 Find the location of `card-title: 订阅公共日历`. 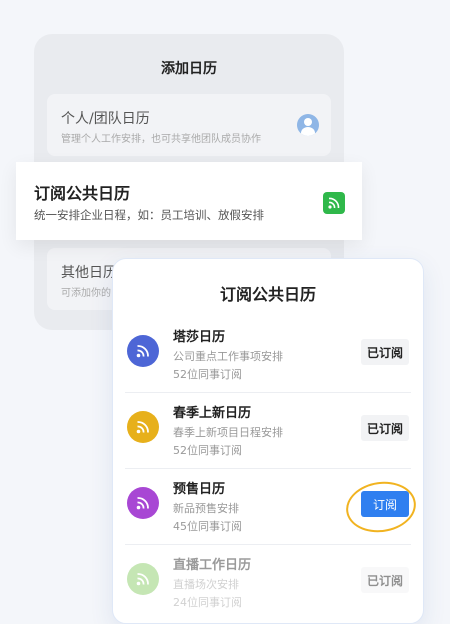

card-title: 订阅公共日历 is located at coordinates (82, 193).